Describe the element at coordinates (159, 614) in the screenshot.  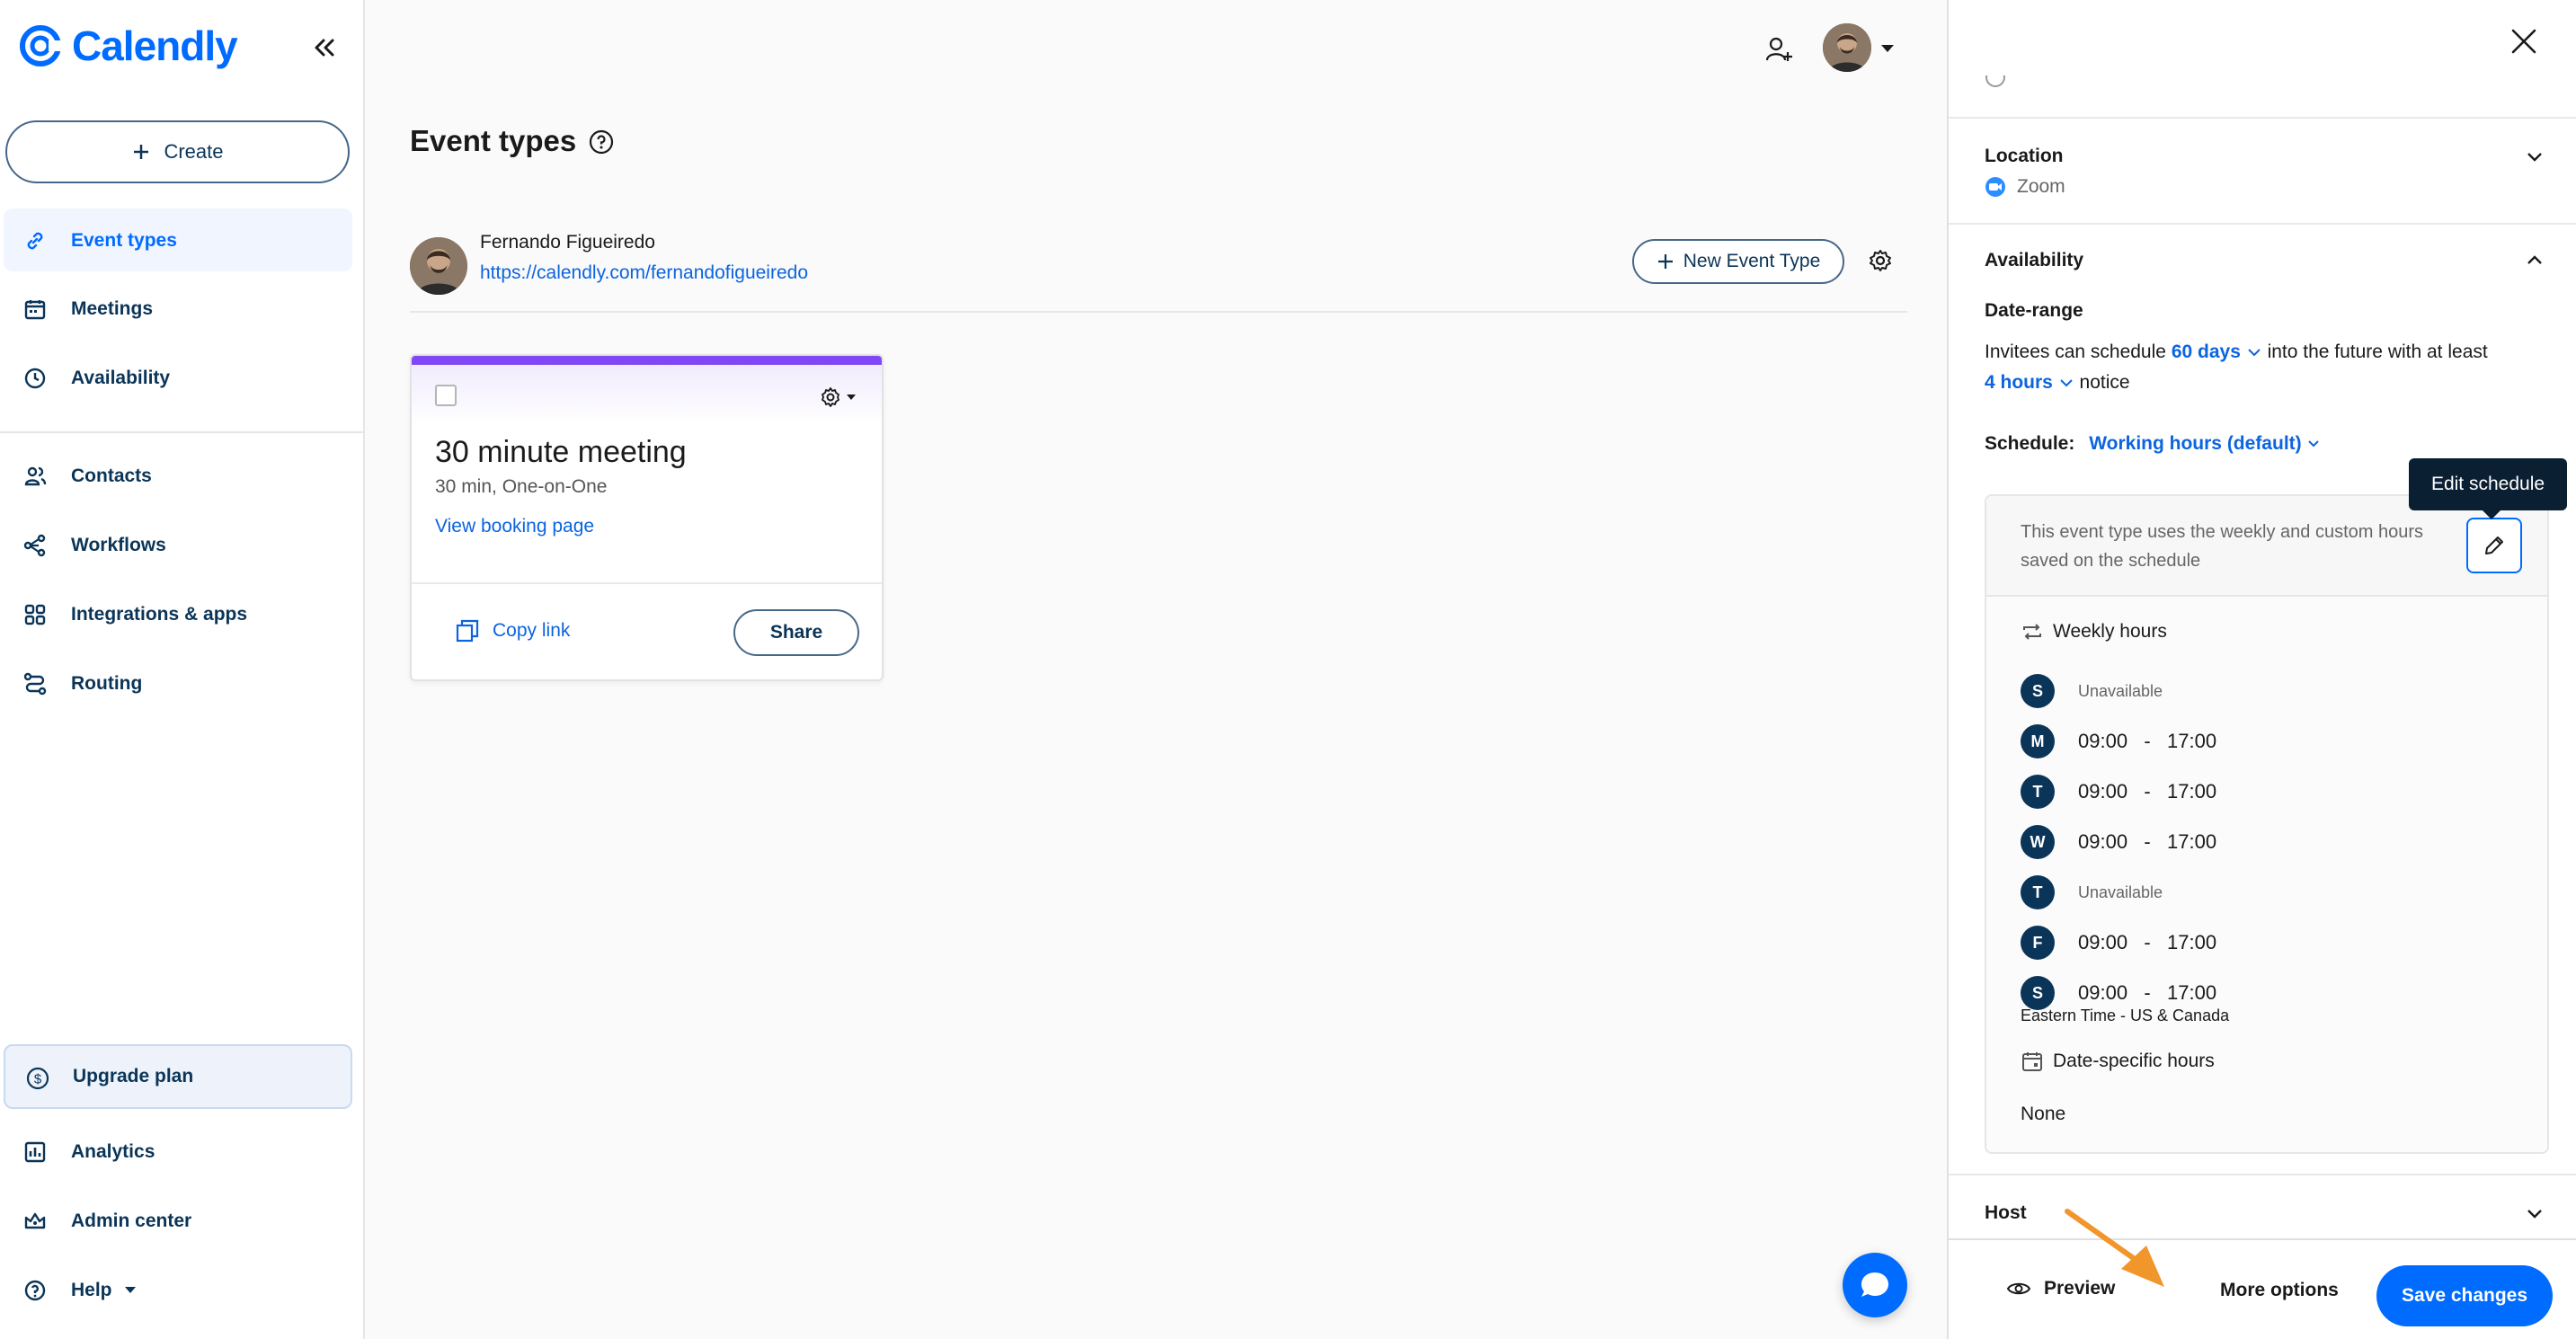
I see `sidebar-item-label: Integrations & apps` at that location.